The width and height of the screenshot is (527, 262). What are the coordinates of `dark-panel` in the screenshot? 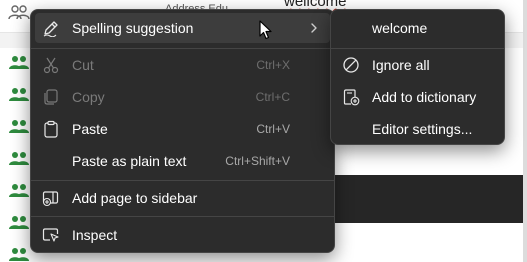 It's located at (428, 199).